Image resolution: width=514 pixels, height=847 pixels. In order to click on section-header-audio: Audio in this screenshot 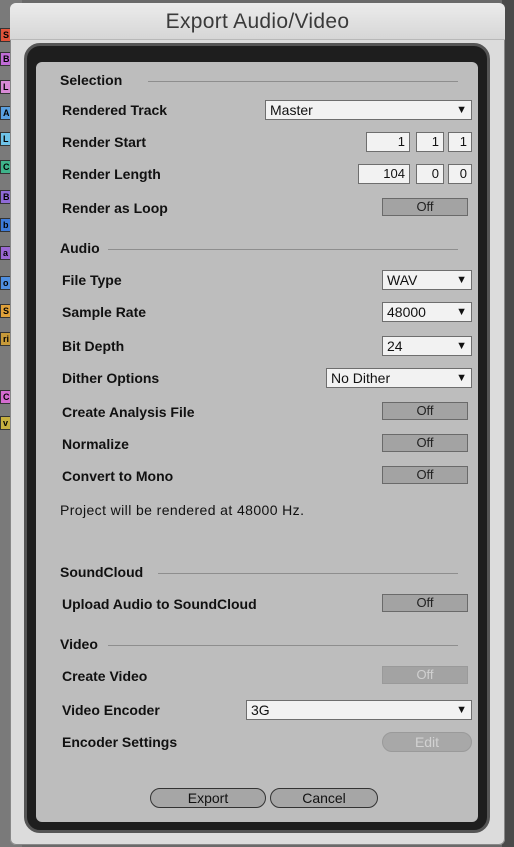, I will do `click(80, 248)`.